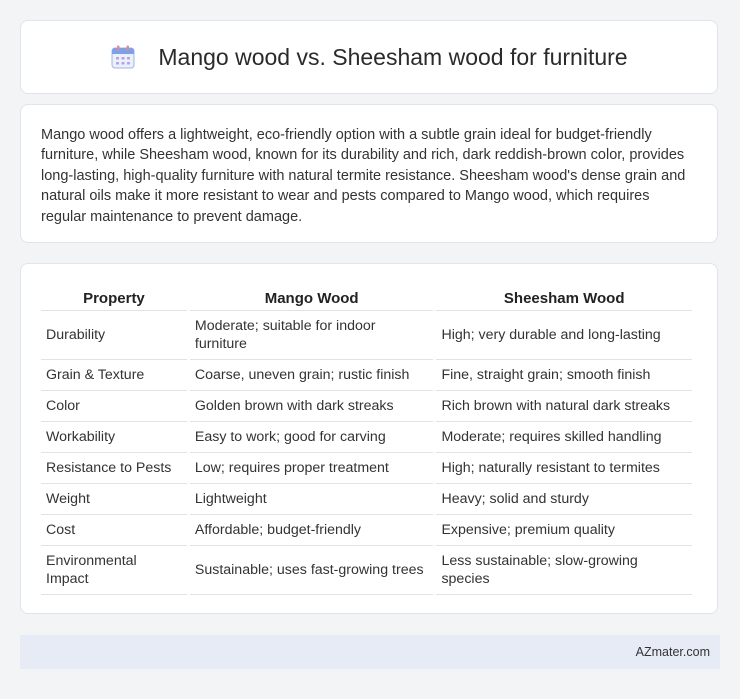 The width and height of the screenshot is (740, 699). Describe the element at coordinates (564, 375) in the screenshot. I see `table-cell-sheesham: Fine, straight grain; smooth finish` at that location.